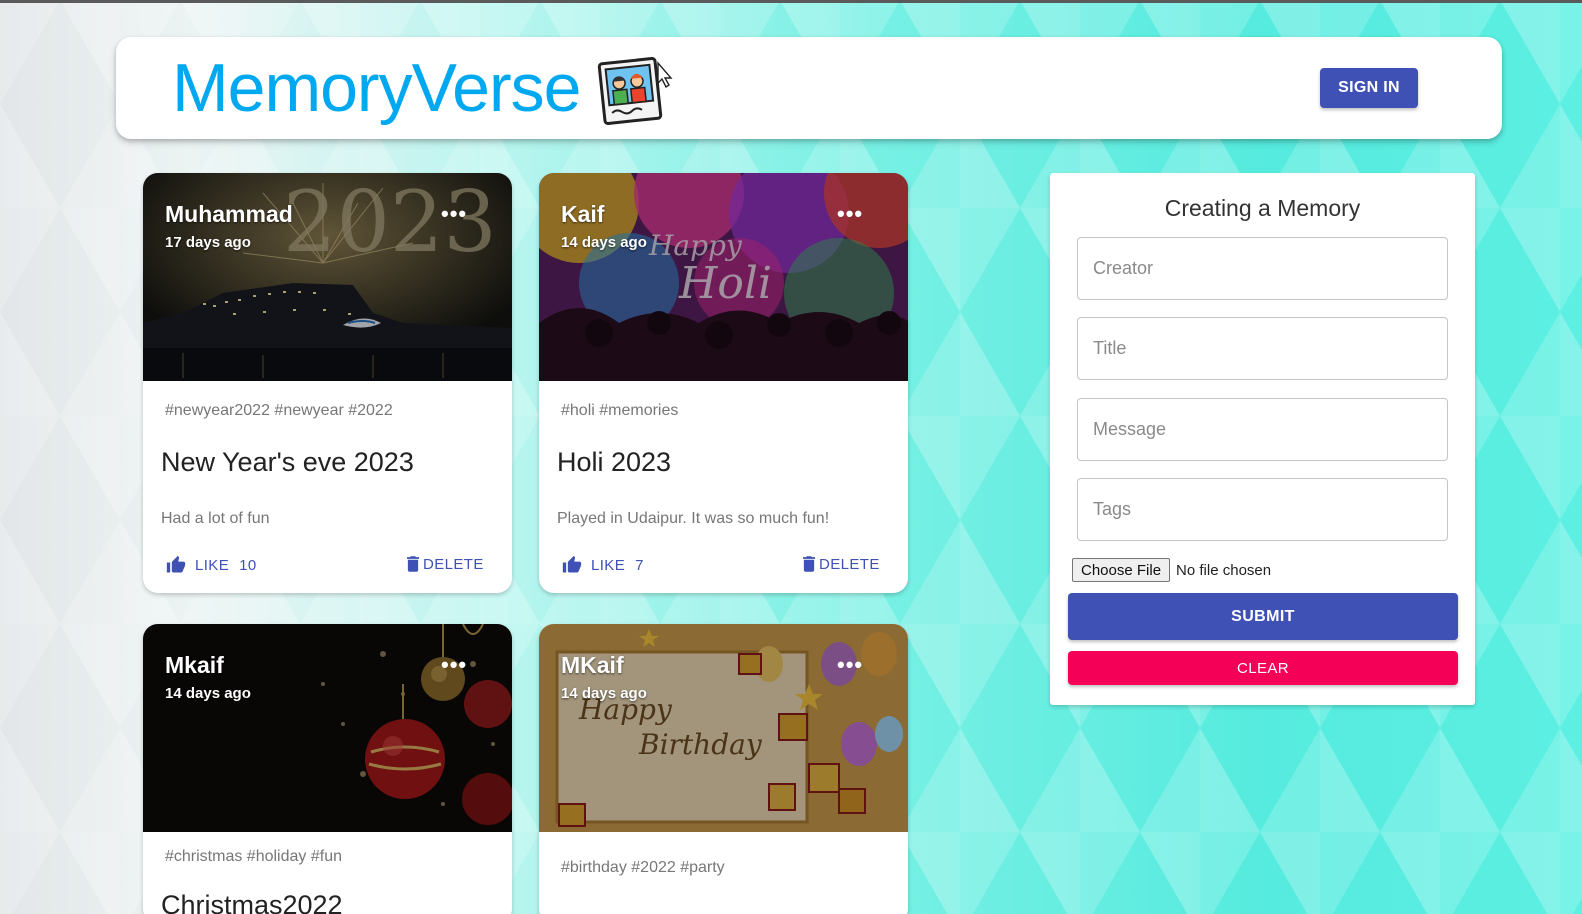 Image resolution: width=1582 pixels, height=914 pixels. I want to click on post-message: Had a lot of fun, so click(215, 518).